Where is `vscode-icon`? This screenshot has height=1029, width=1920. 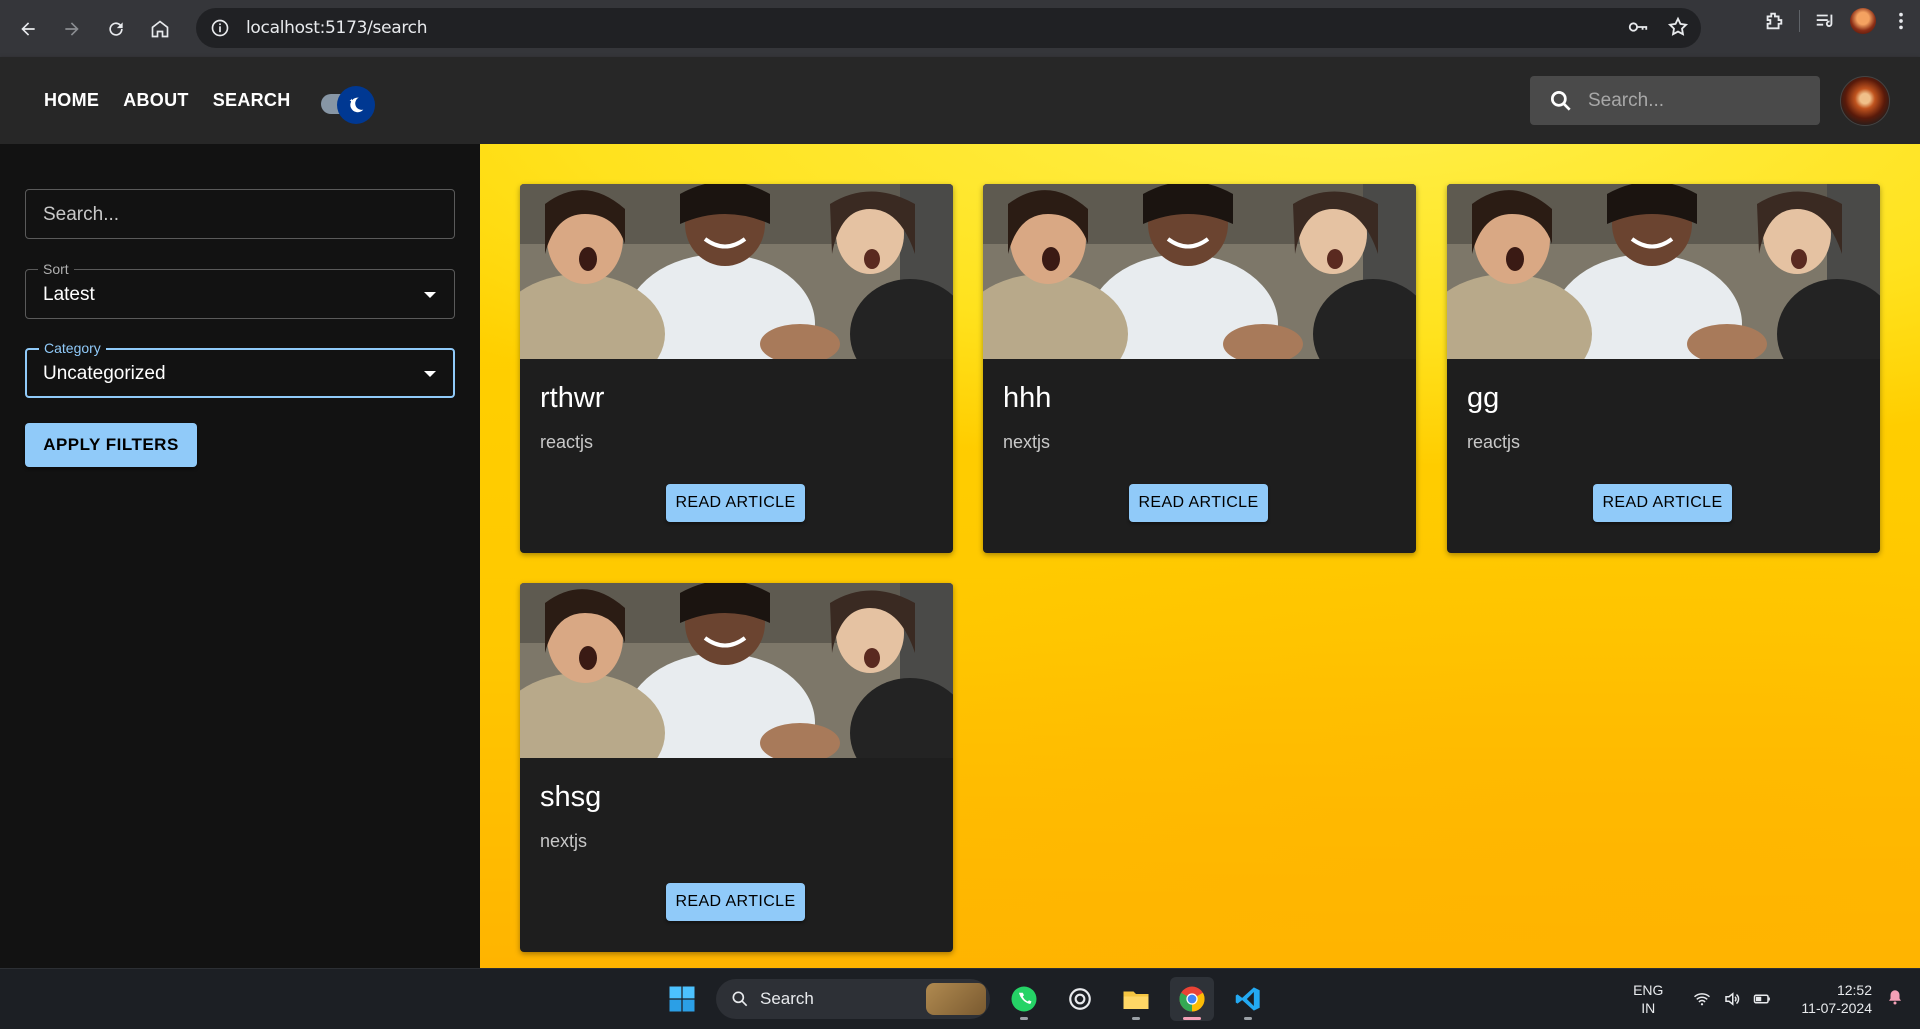
vscode-icon is located at coordinates (1248, 999).